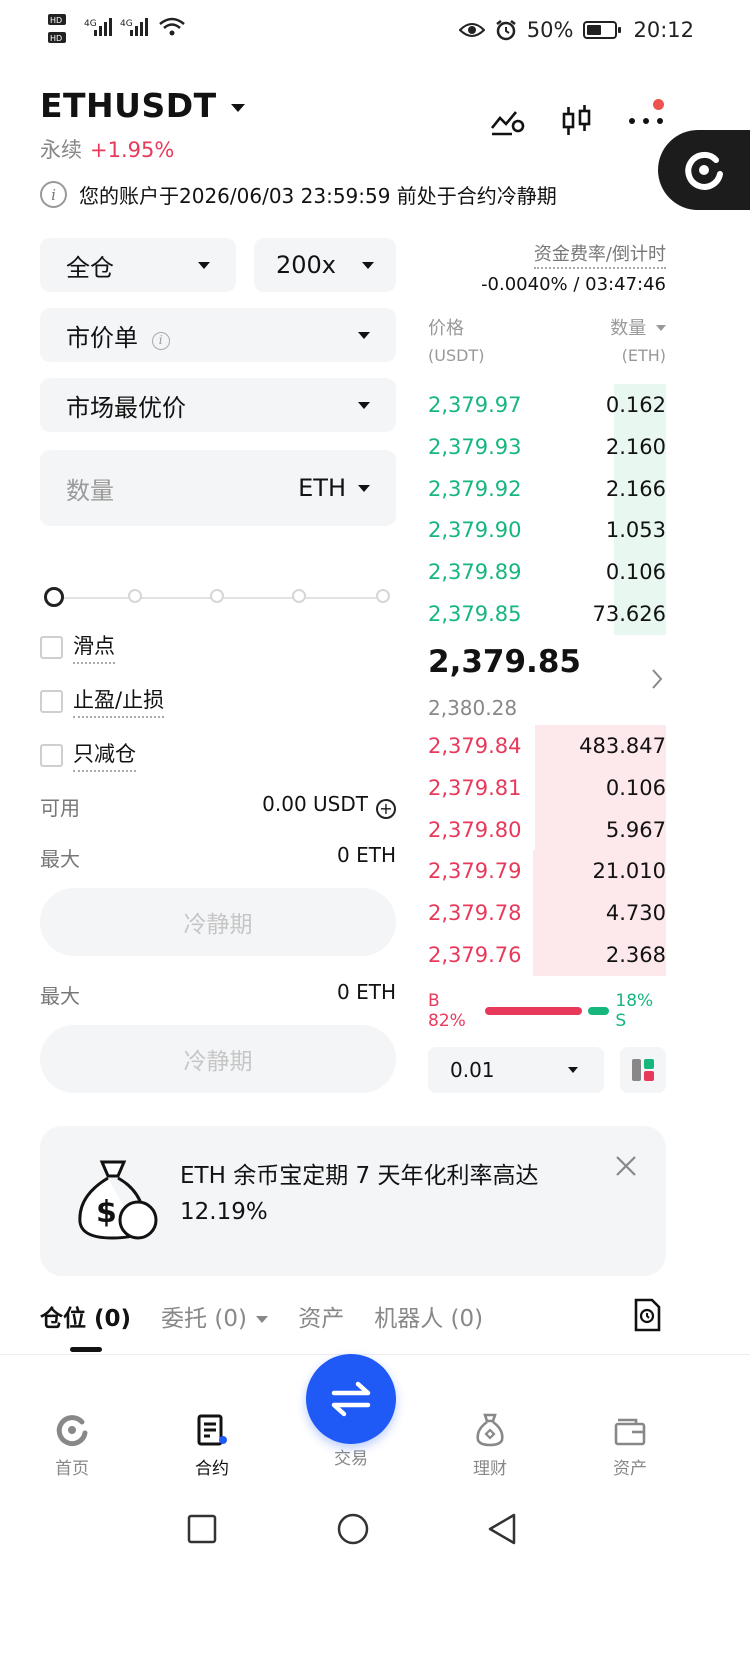 The height and width of the screenshot is (1667, 750). I want to click on buy-sell-ratio: B 82% 18% S, so click(547, 1011).